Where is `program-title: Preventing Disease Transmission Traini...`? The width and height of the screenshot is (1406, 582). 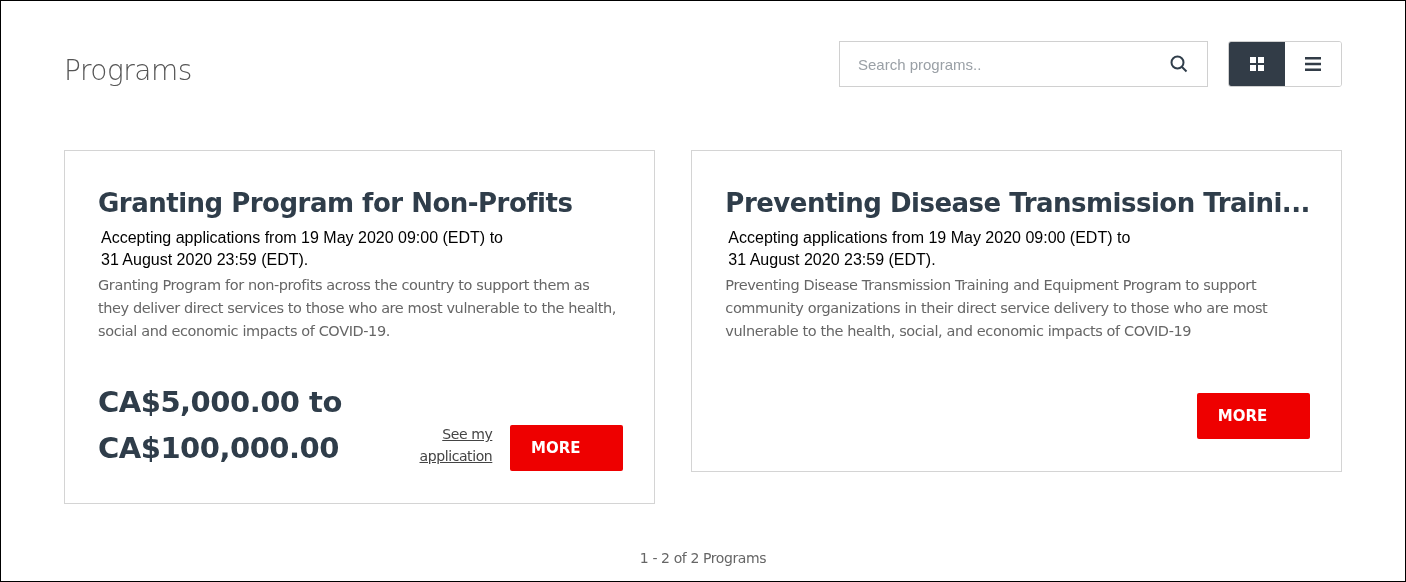
program-title: Preventing Disease Transmission Traini... is located at coordinates (1017, 203).